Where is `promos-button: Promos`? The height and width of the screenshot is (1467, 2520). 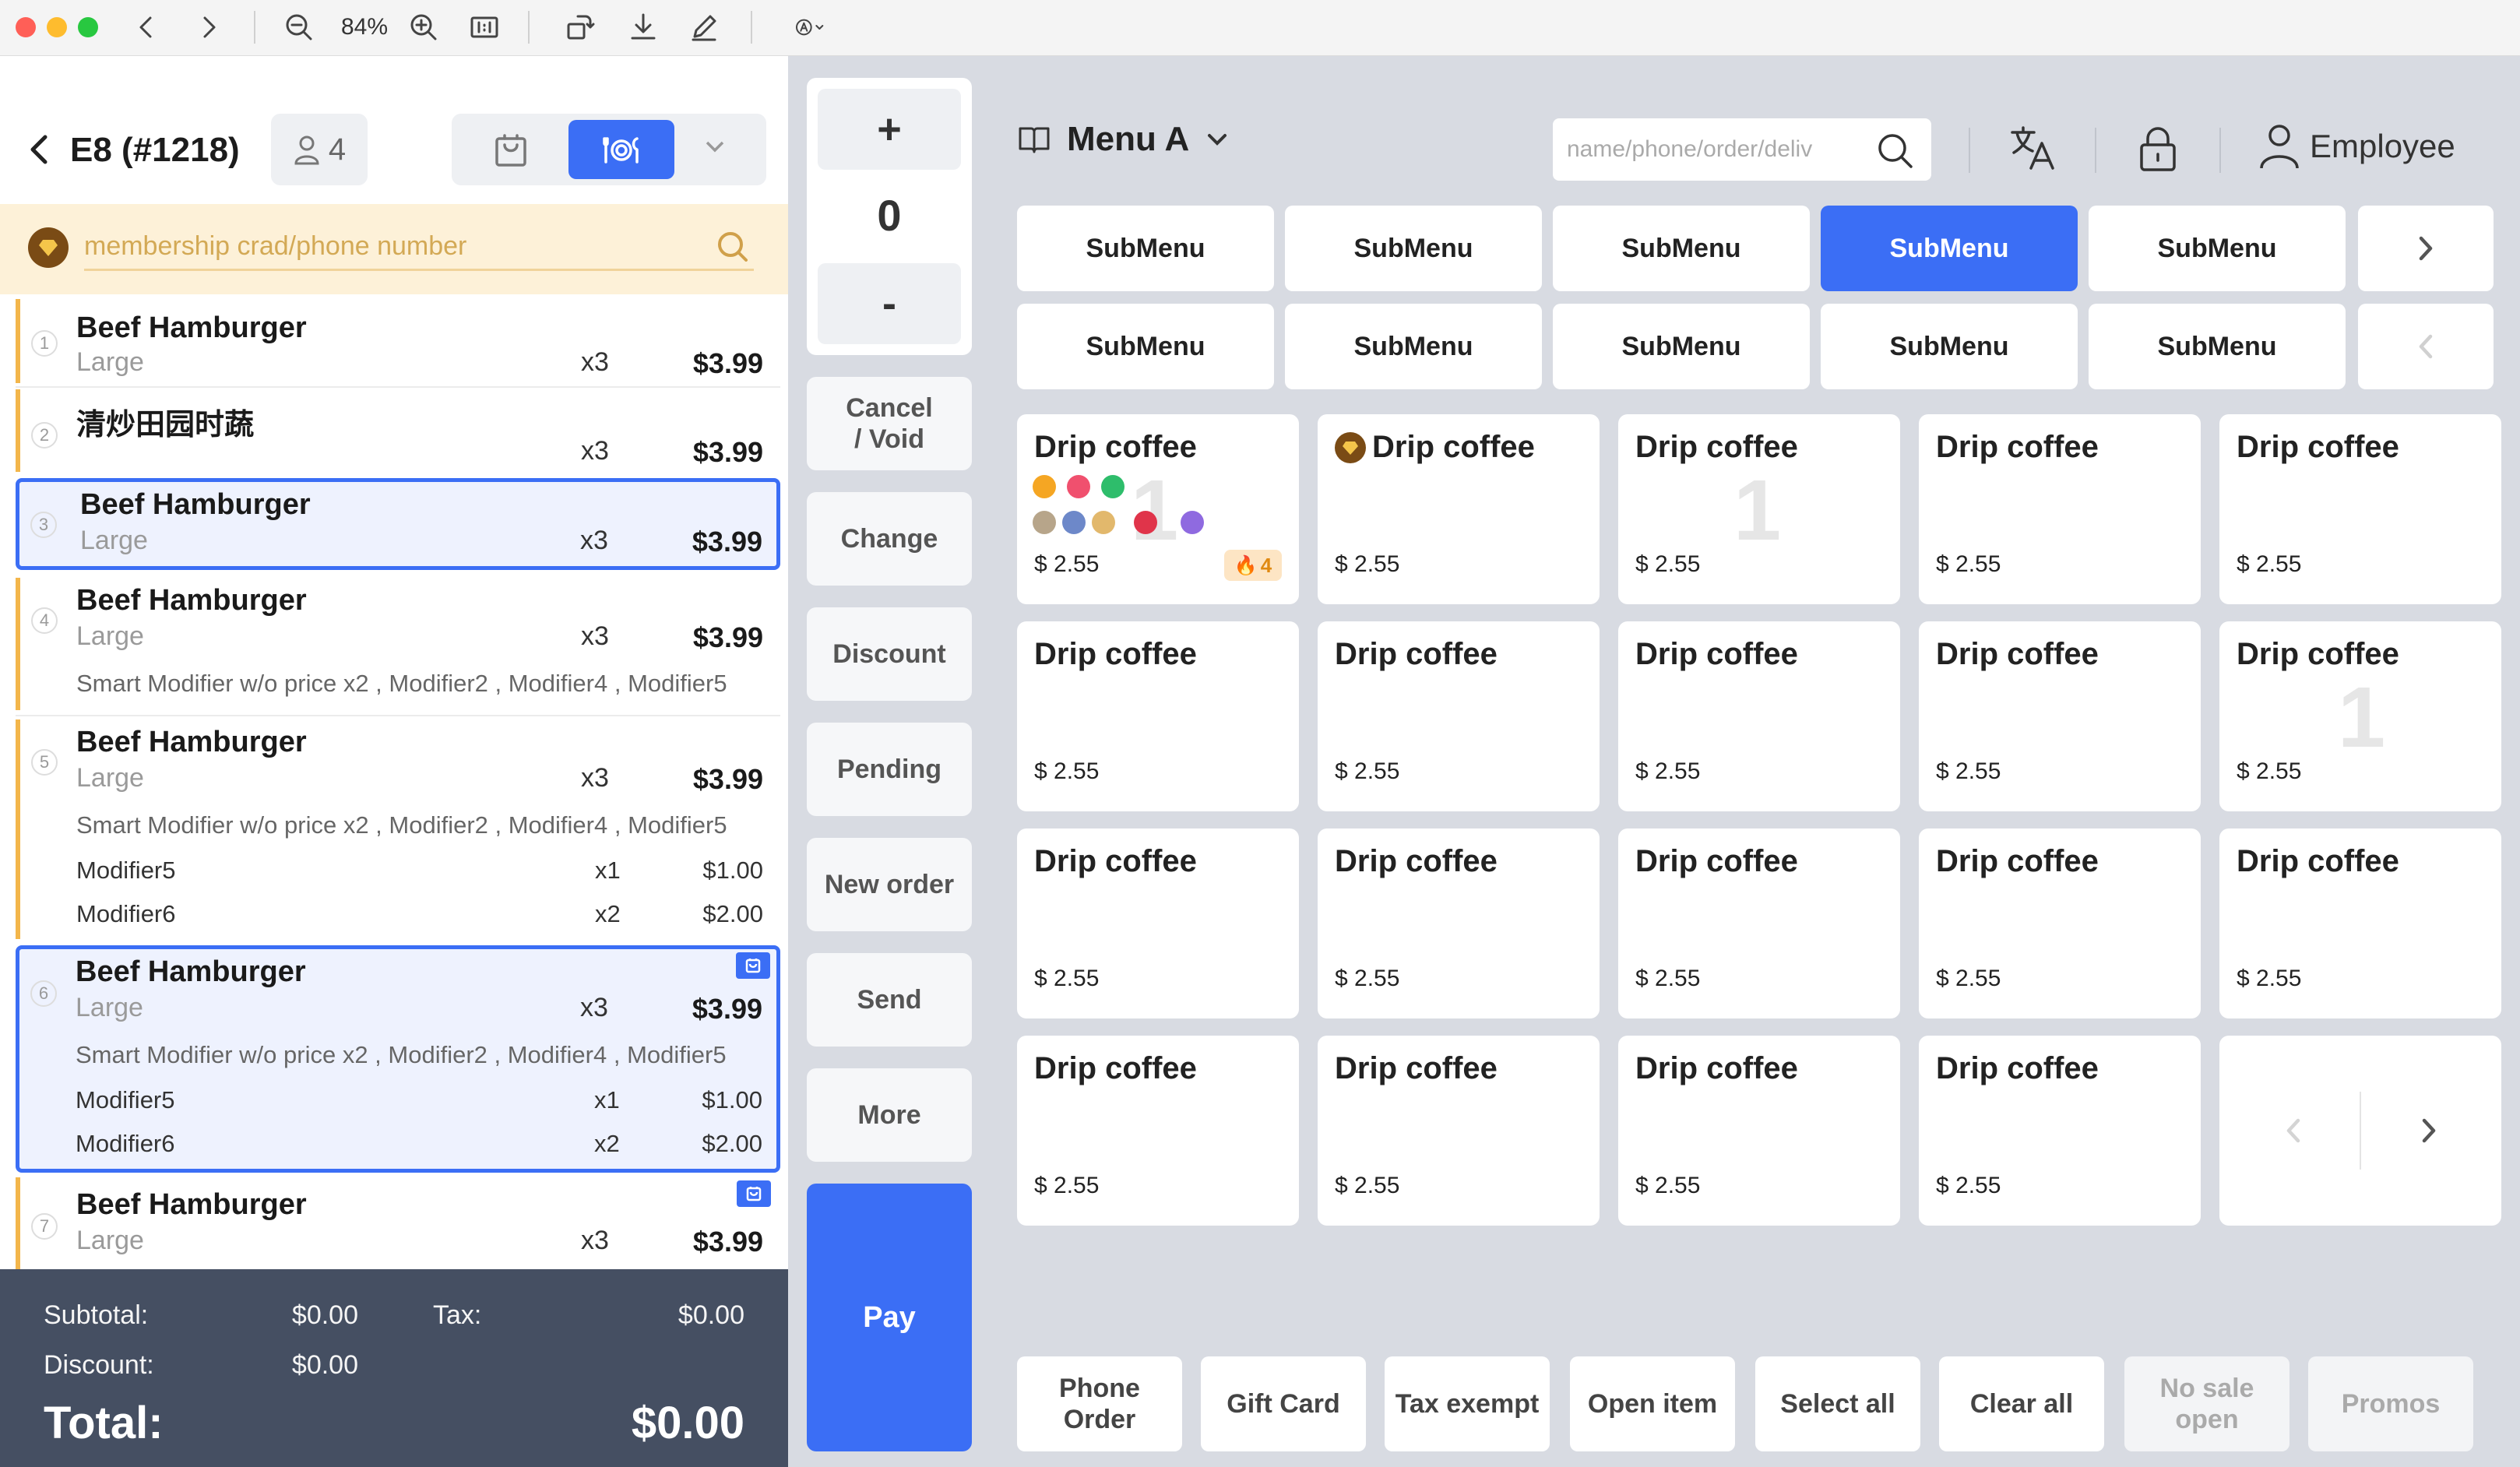 promos-button: Promos is located at coordinates (2390, 1403).